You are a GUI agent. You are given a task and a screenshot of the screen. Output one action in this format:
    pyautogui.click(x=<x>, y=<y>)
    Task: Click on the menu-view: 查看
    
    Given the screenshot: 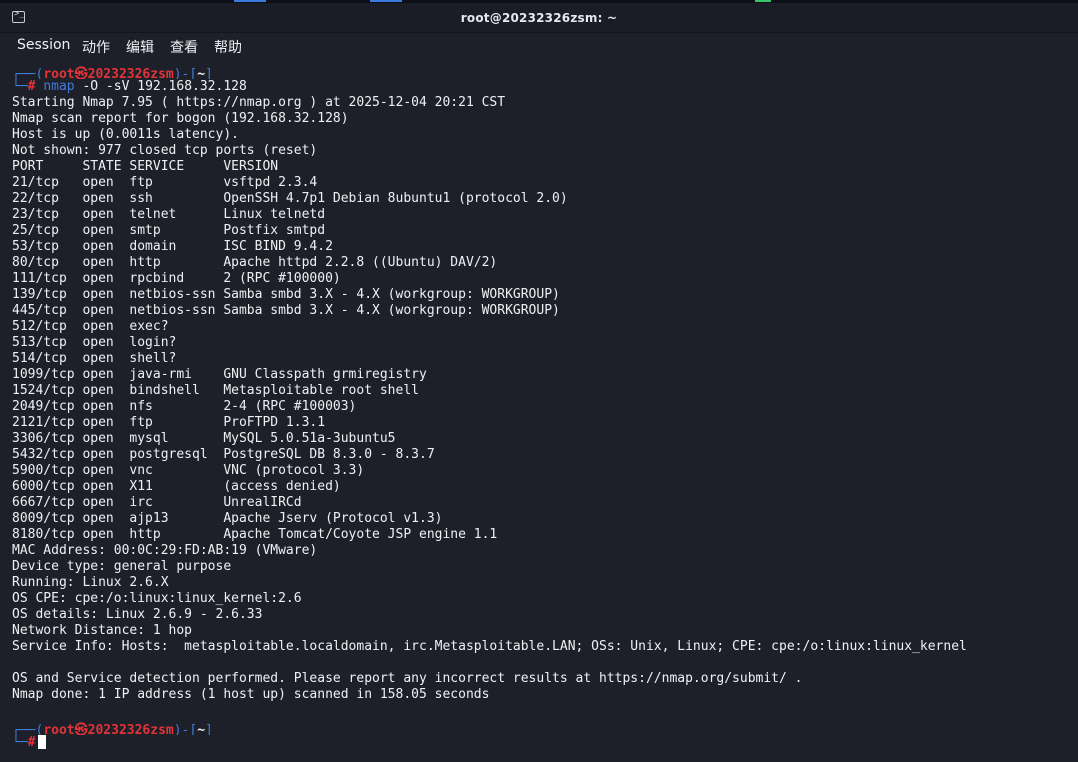 What is the action you would take?
    pyautogui.click(x=184, y=47)
    